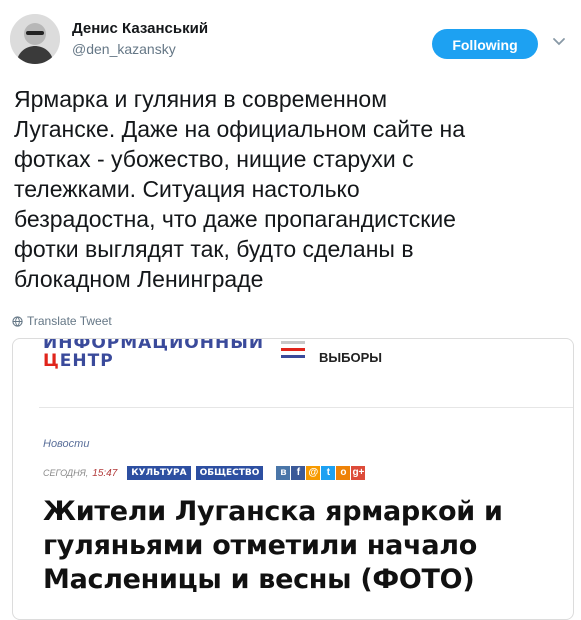  I want to click on twitter-icon: t, so click(328, 473).